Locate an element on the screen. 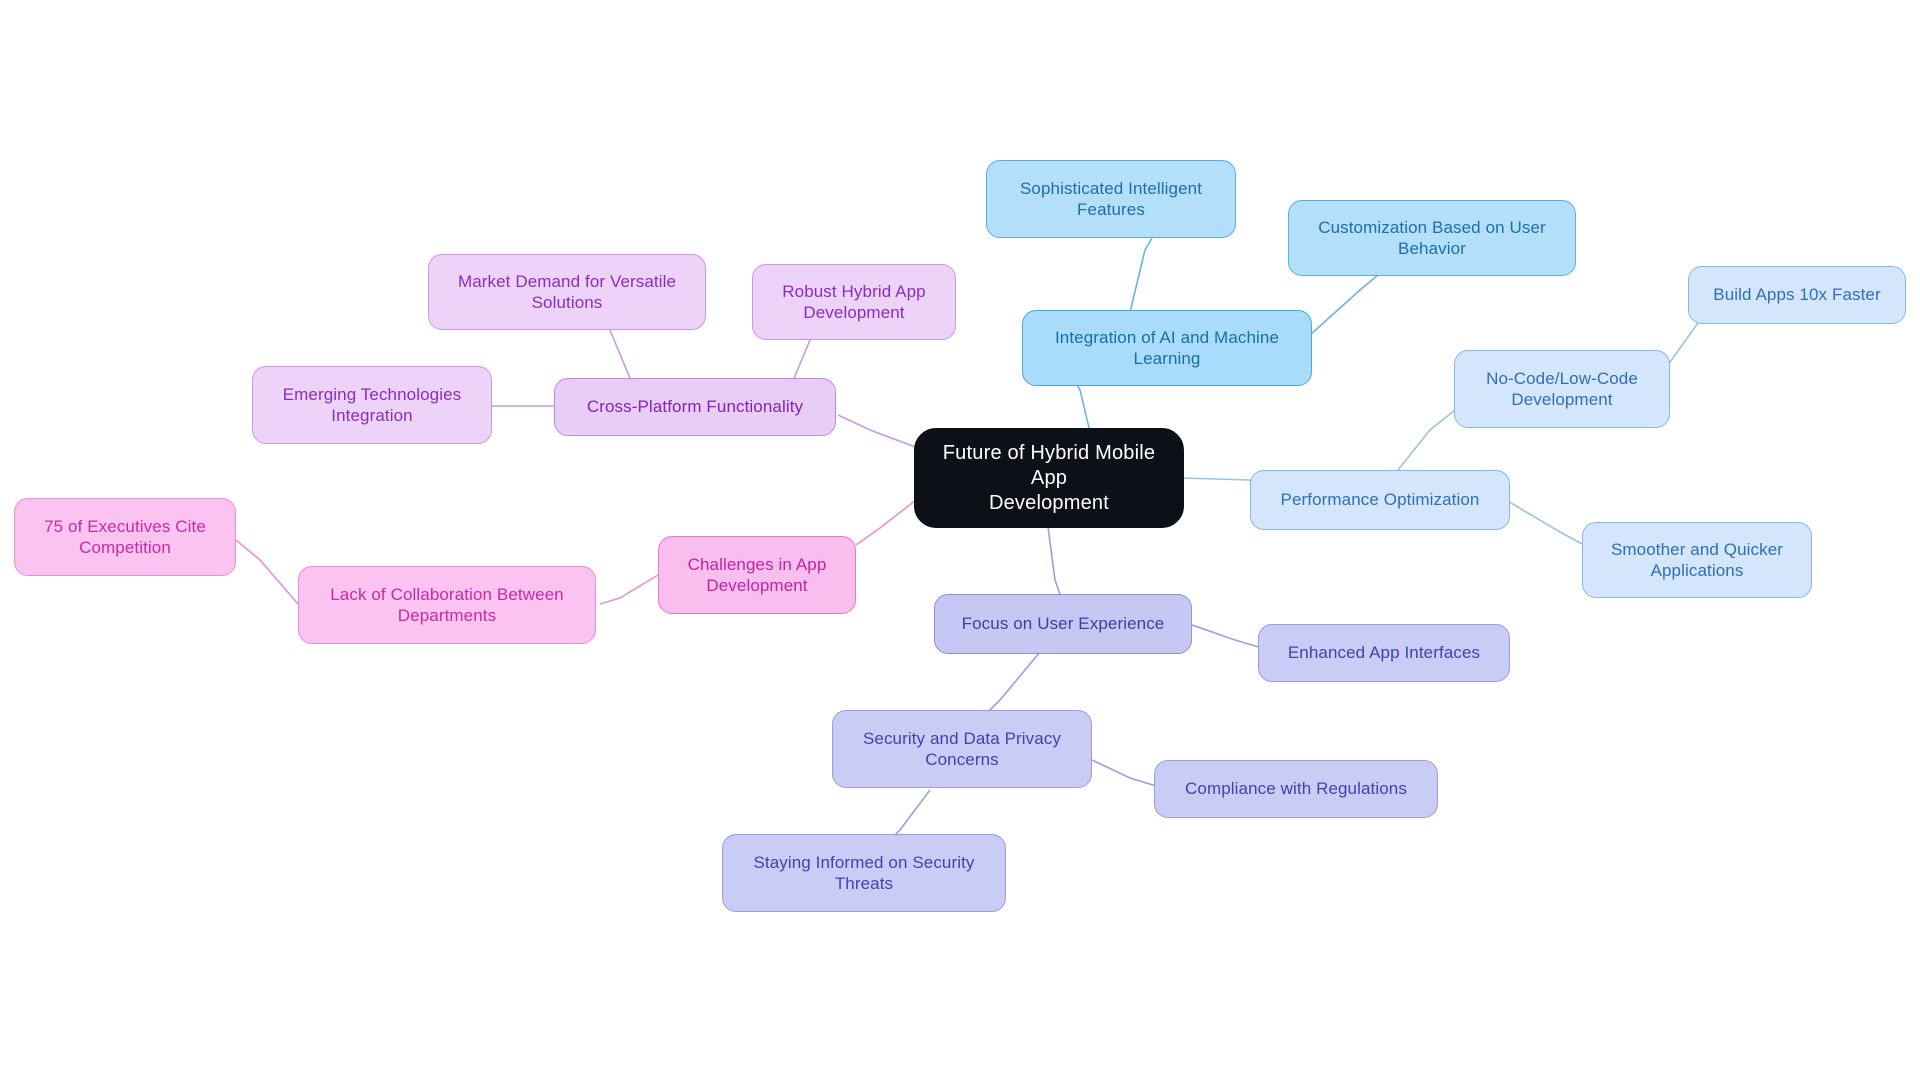 This screenshot has width=1920, height=1083. node-smoother-quicker: Smoother and Quicker Applications is located at coordinates (1697, 560).